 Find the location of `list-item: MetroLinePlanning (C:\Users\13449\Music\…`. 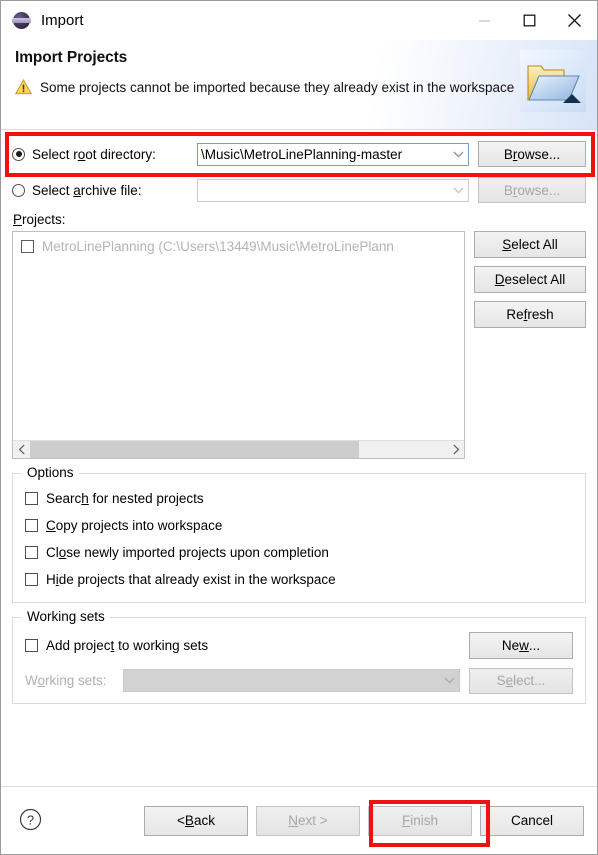

list-item: MetroLinePlanning (C:\Users\13449\Music\… is located at coordinates (238, 246).